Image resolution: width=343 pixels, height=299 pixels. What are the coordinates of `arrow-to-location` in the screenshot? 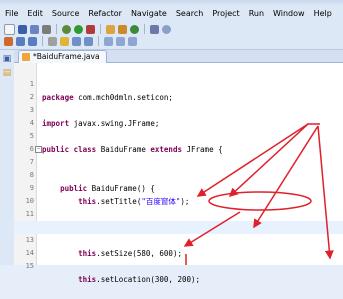 It's located at (212, 229).